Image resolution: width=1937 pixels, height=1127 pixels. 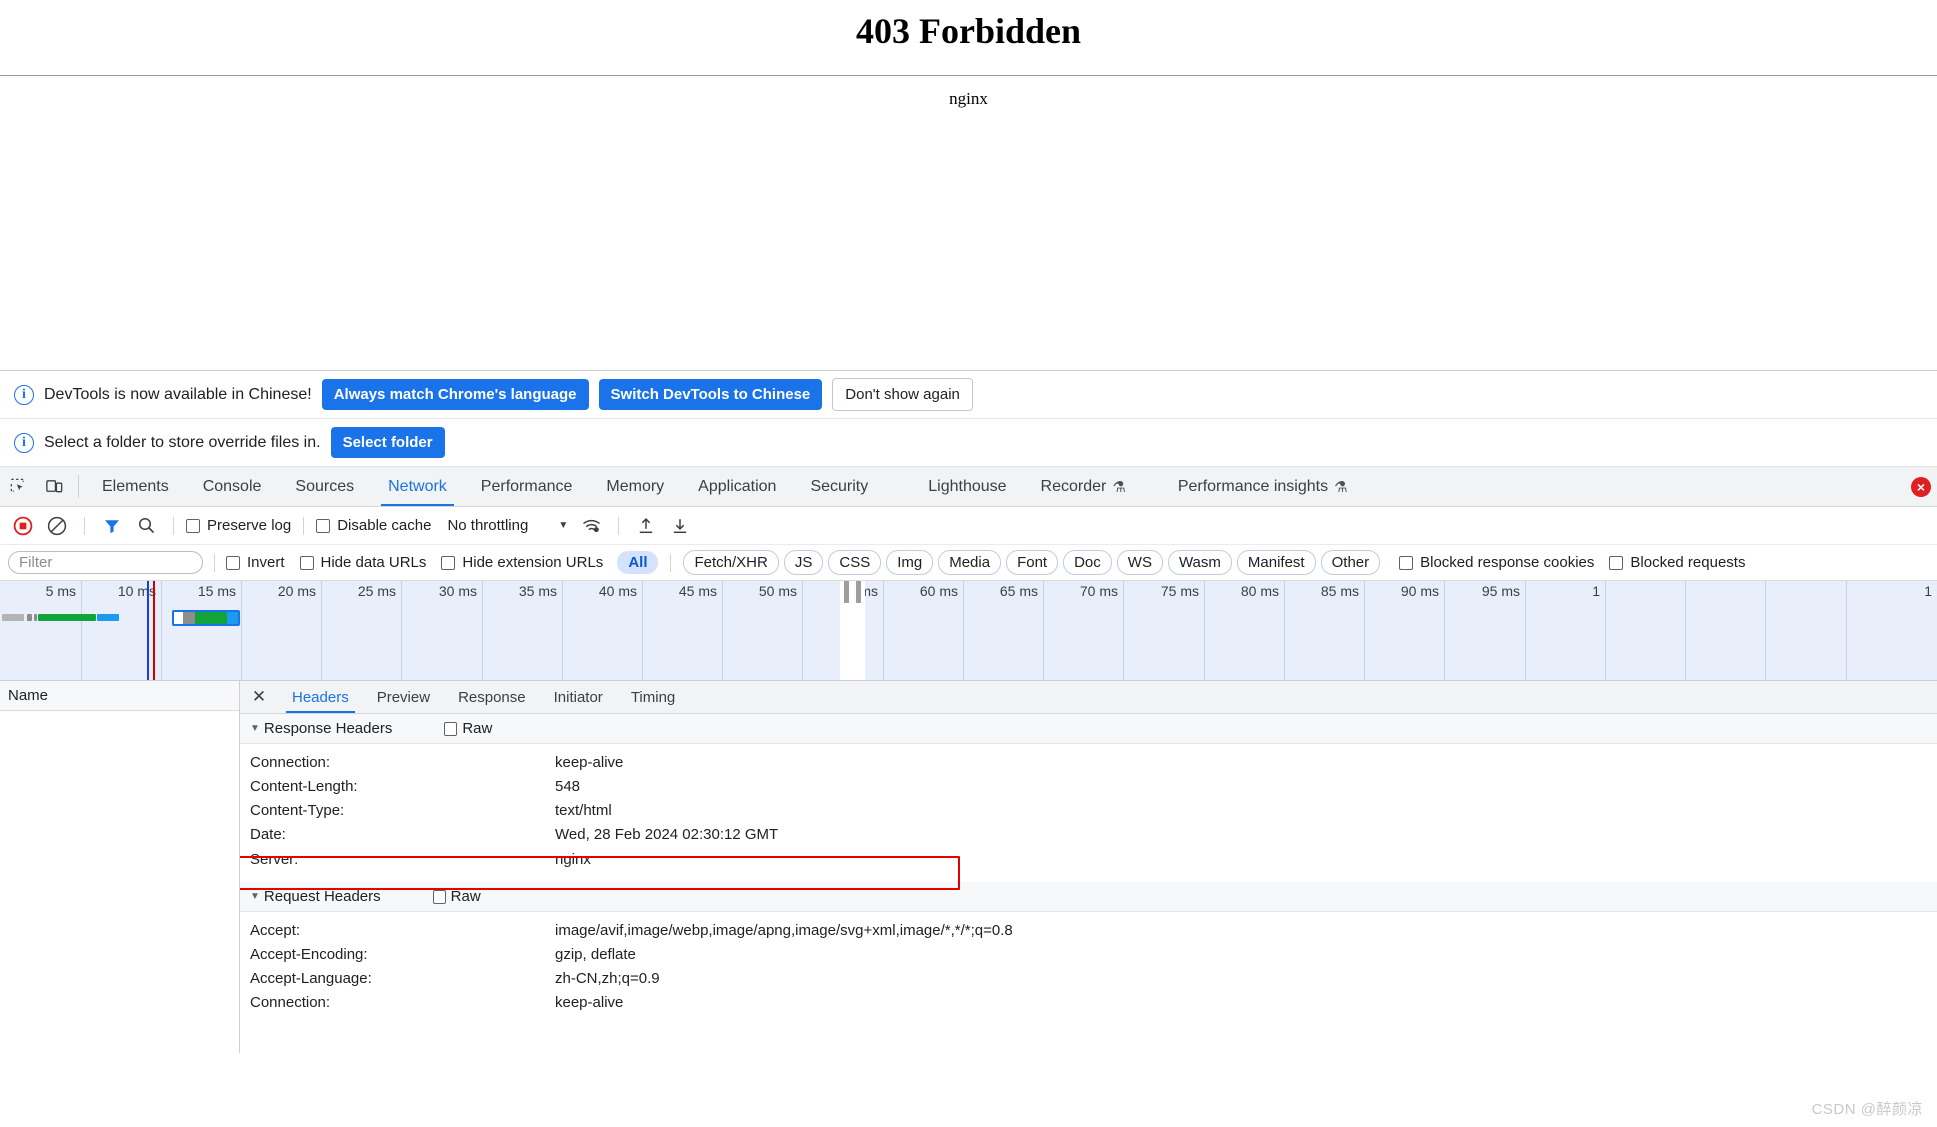 I want to click on type-filter-css: CSS, so click(x=855, y=562).